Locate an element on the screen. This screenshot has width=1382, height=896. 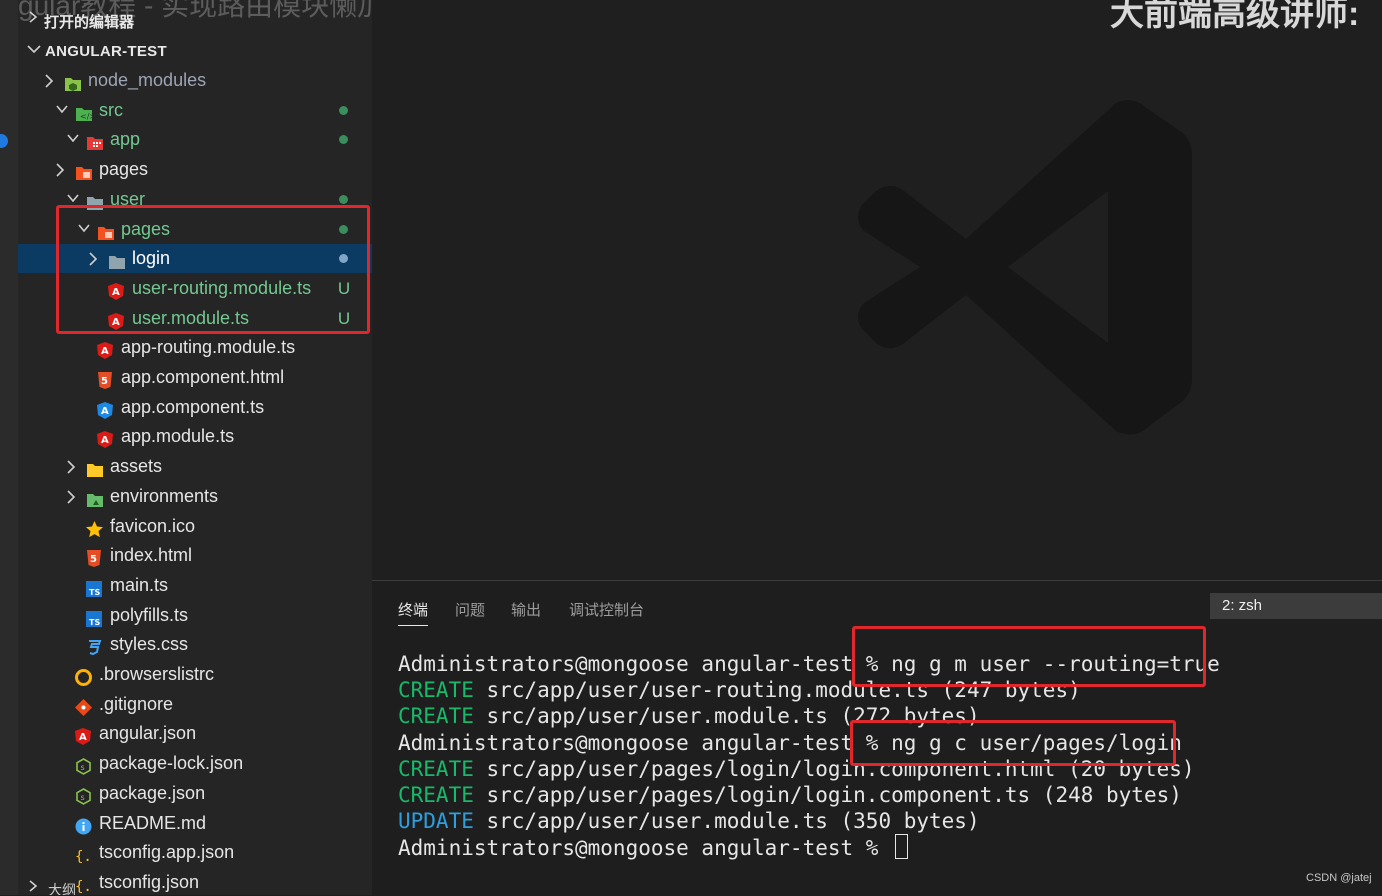
tree-item-label: environments is located at coordinates (164, 495).